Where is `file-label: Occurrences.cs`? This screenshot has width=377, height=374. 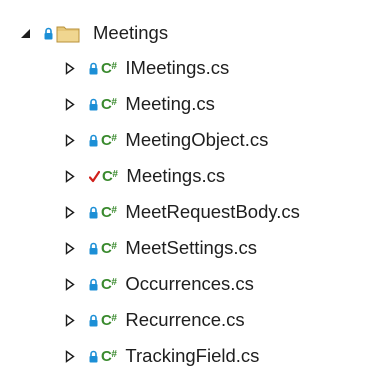
file-label: Occurrences.cs is located at coordinates (189, 283).